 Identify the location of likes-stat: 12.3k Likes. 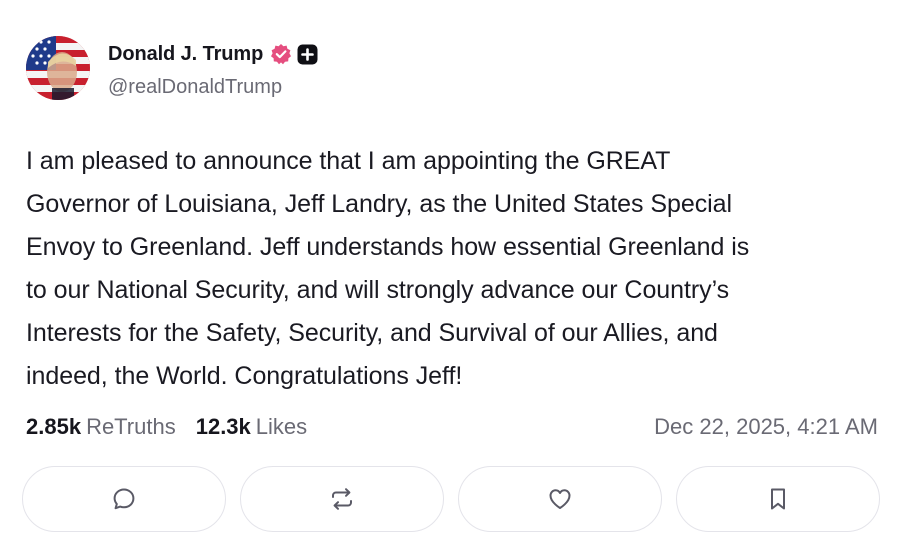
(251, 427).